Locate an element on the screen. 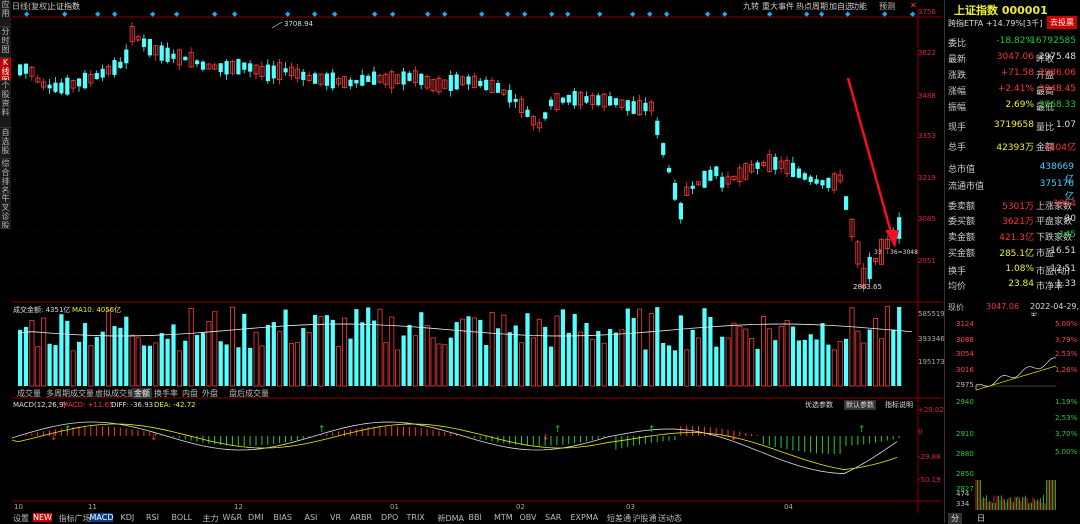 The height and width of the screenshot is (524, 1080). left-tab: 个股资料 is located at coordinates (5, 104).